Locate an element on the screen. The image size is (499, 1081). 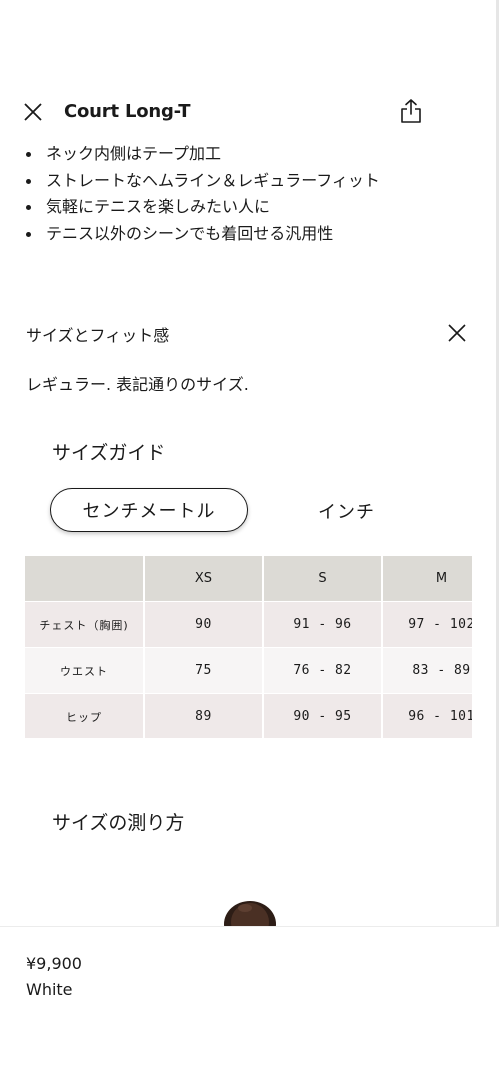
table-row: チェスト（胸囲) 90 91 - 96 97 - 102 is located at coordinates (248, 625).